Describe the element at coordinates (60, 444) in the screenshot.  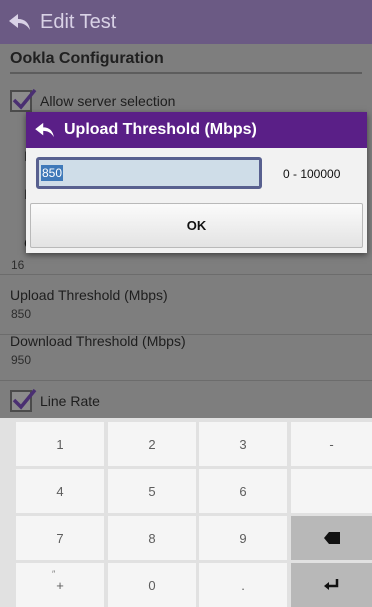
I see `key-1: 1` at that location.